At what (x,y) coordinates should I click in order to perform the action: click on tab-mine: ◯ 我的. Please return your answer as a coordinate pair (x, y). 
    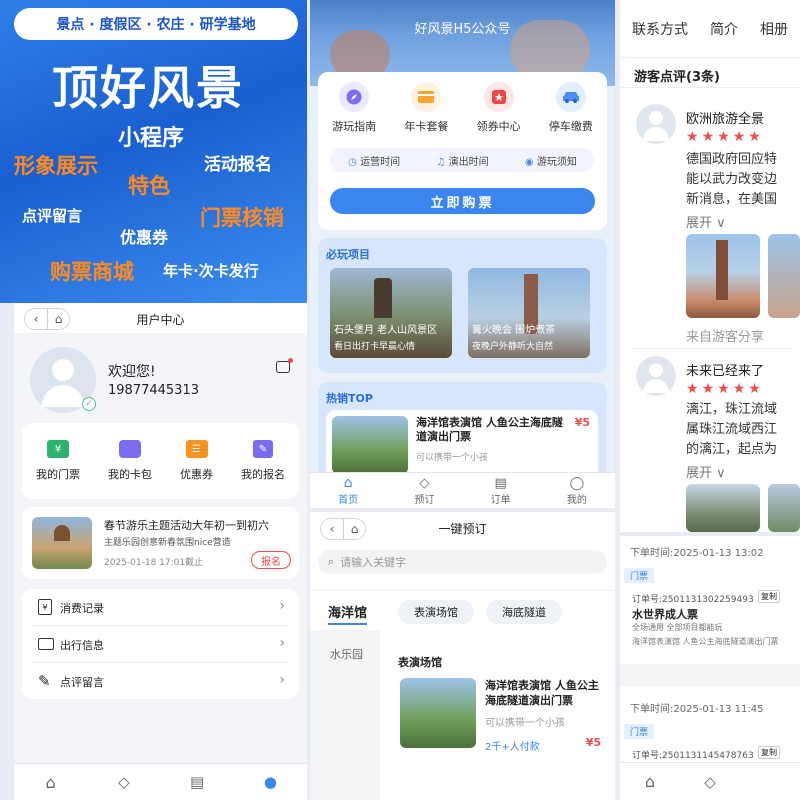
    Looking at the image, I should click on (577, 490).